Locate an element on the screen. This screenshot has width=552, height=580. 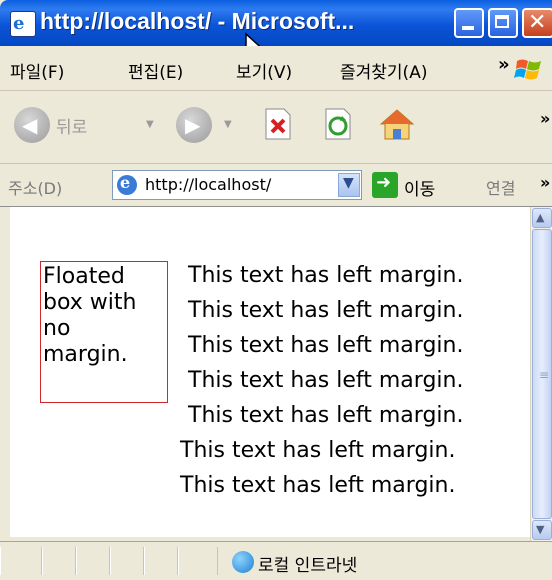
address-input: e http://localhost/ ▼ is located at coordinates (237, 185).